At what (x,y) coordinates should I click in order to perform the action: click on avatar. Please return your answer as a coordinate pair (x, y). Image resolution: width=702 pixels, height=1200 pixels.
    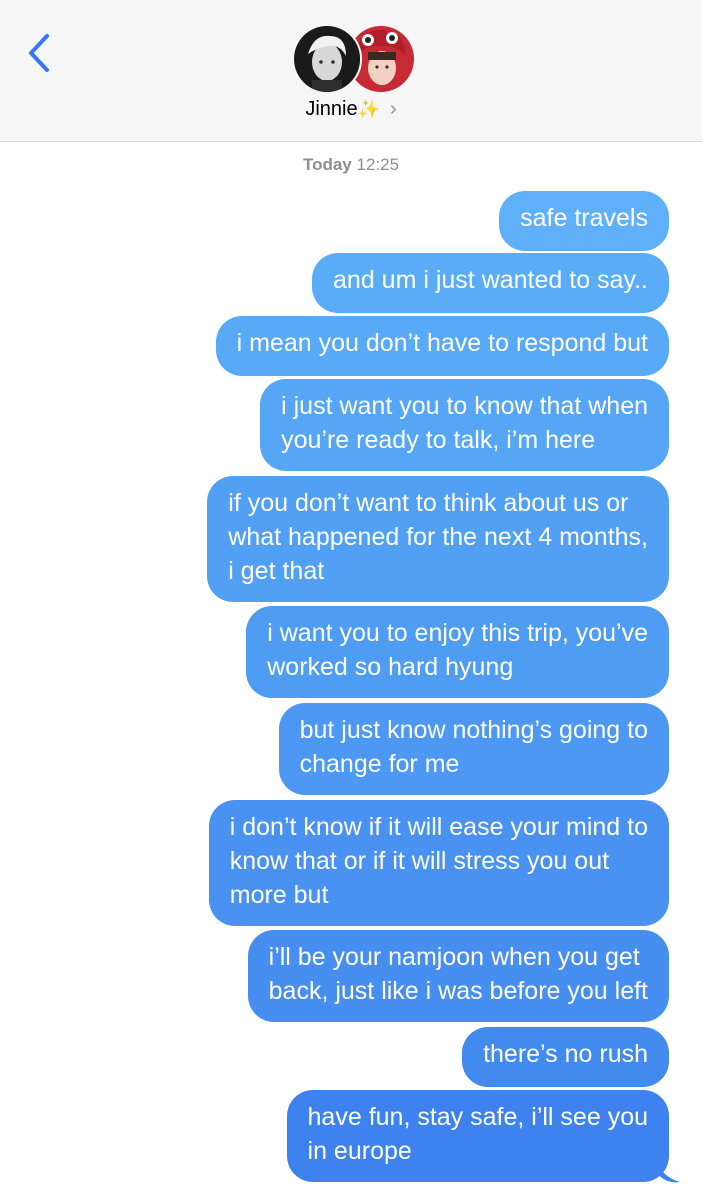
    Looking at the image, I should click on (327, 59).